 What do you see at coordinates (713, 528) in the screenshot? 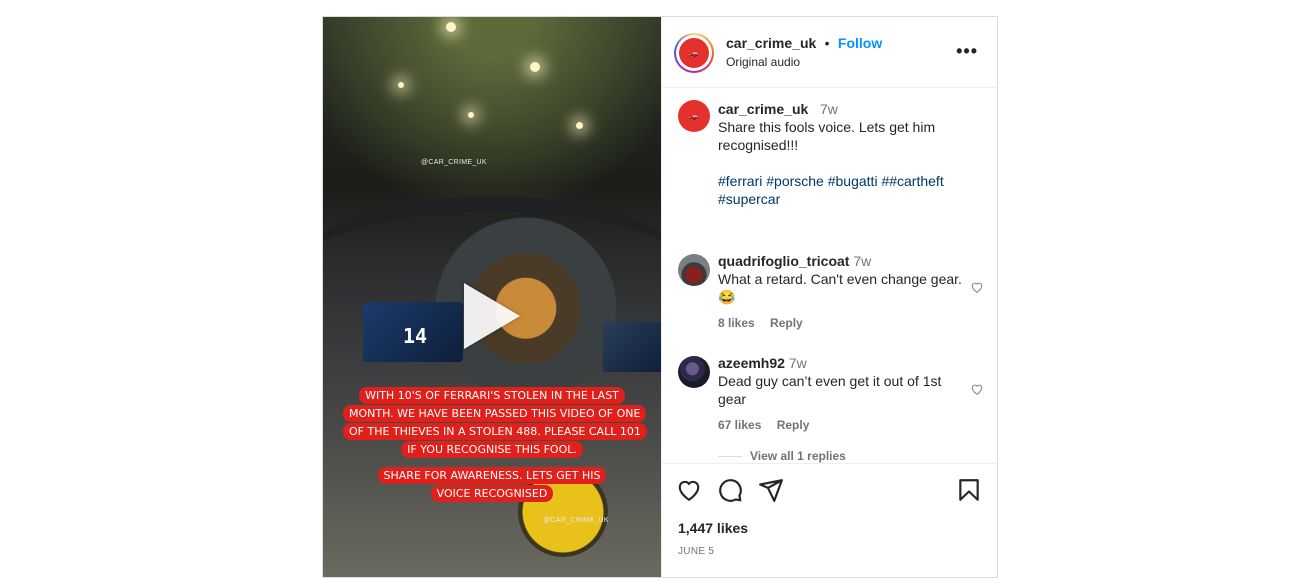
I see `likes-count: 1,447 likes` at bounding box center [713, 528].